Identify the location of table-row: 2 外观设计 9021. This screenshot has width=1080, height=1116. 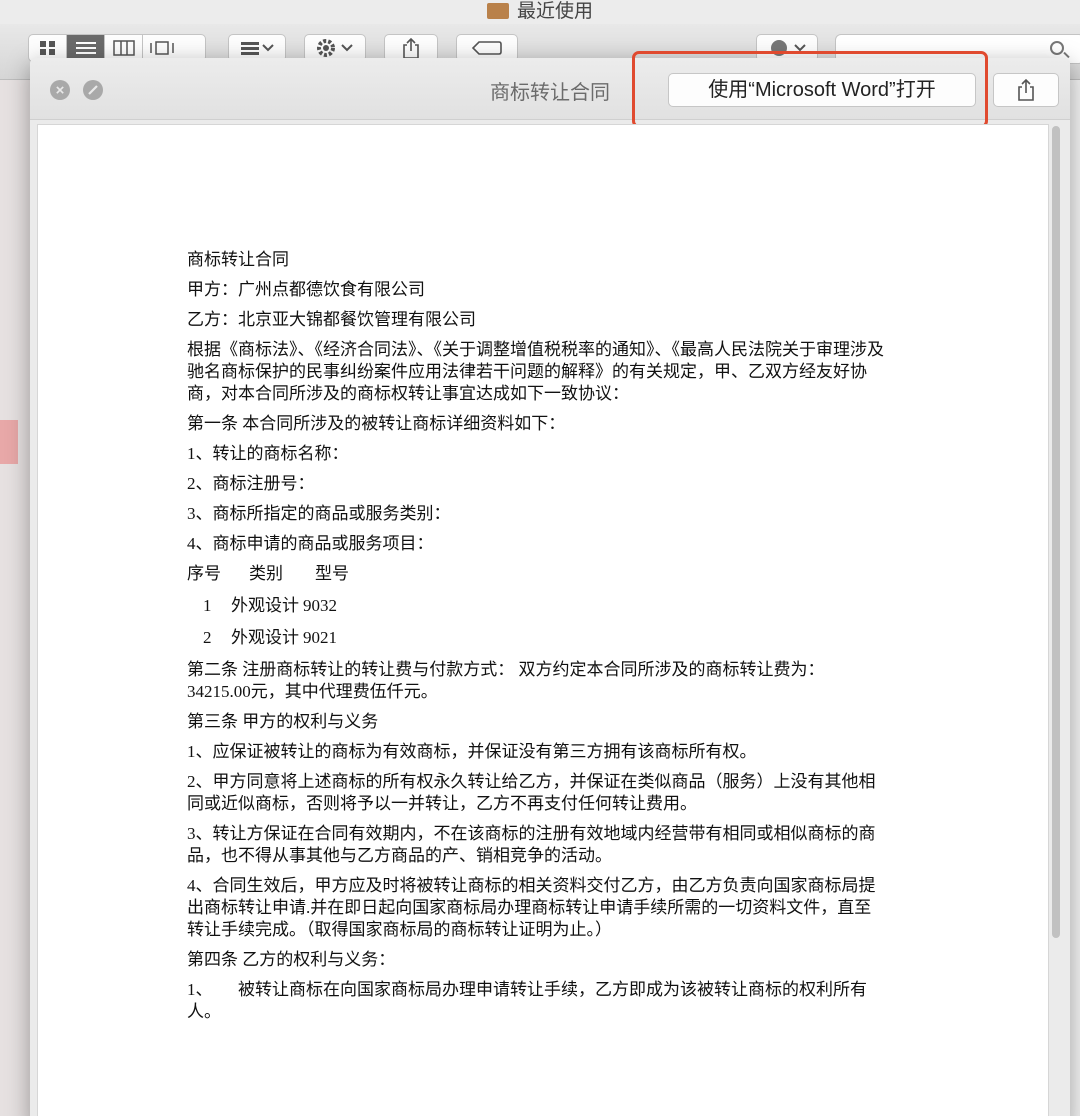
(537, 638).